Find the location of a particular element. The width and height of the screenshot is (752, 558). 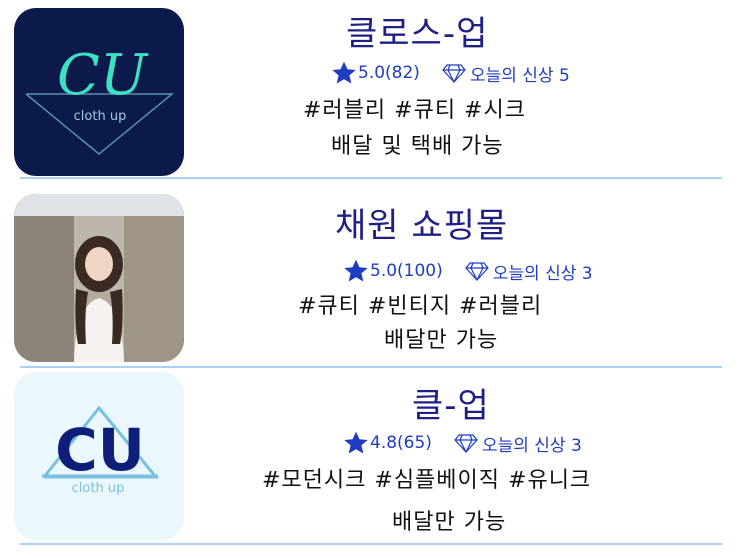

shop-stats: 4.8(65) 오늘의 신상 3 is located at coordinates (462, 443).